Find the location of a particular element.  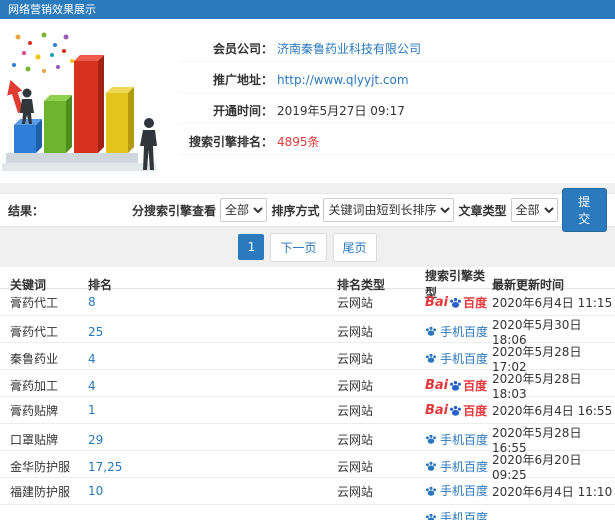

rank-link: 25 is located at coordinates (212, 332).